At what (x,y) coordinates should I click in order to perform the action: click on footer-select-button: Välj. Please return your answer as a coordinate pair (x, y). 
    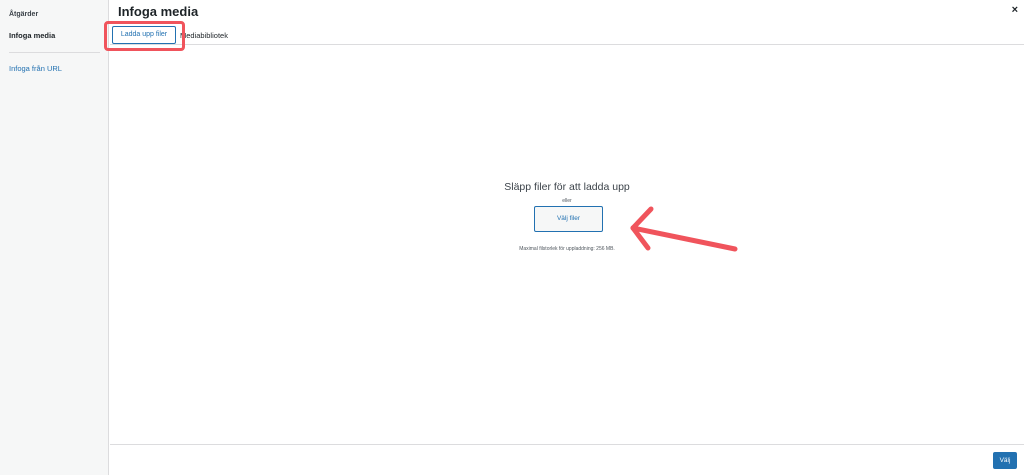
    Looking at the image, I should click on (1005, 460).